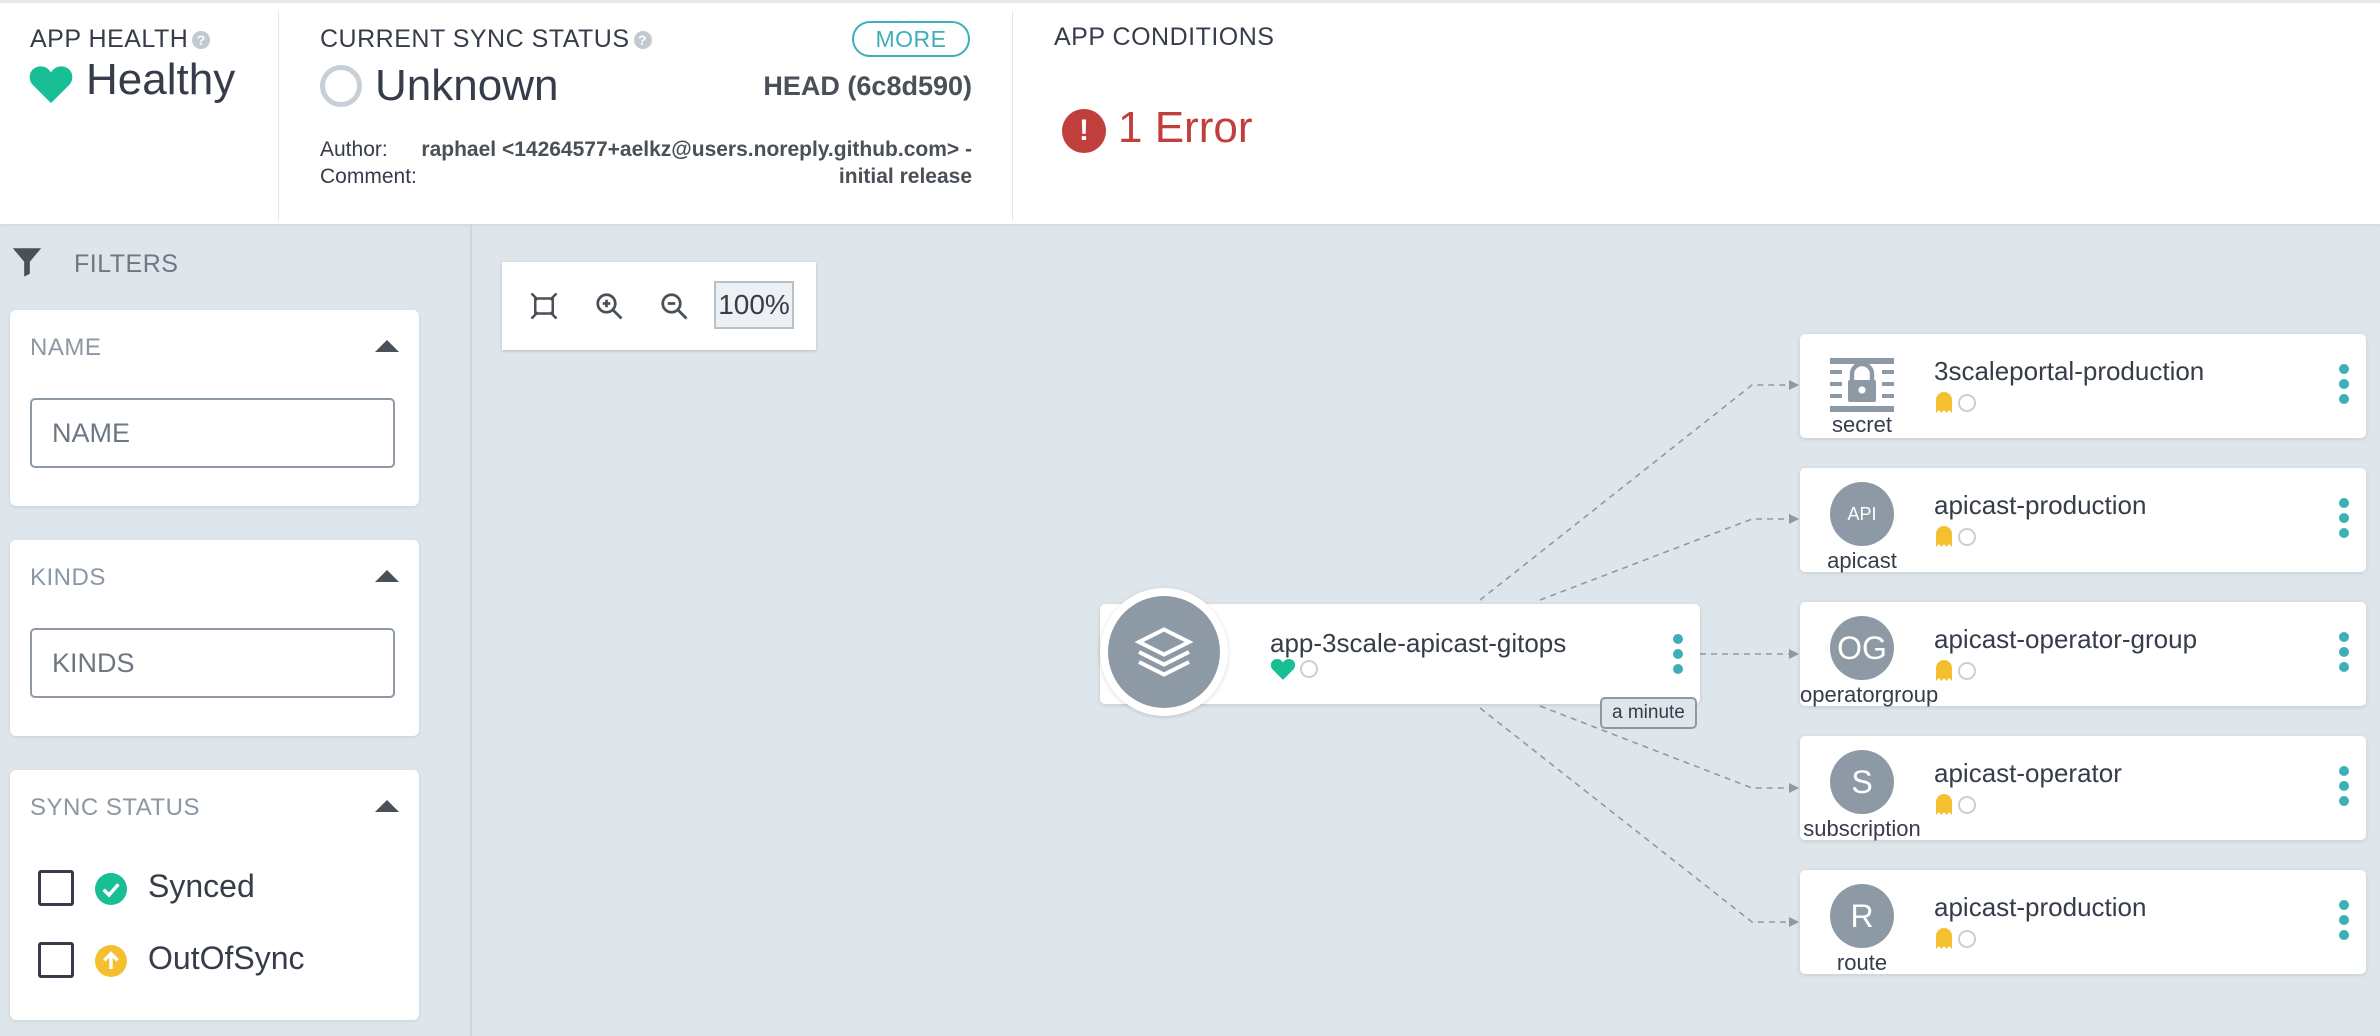 The image size is (2380, 1036). What do you see at coordinates (2066, 639) in the screenshot?
I see `resource-name: apicast-operator-group` at bounding box center [2066, 639].